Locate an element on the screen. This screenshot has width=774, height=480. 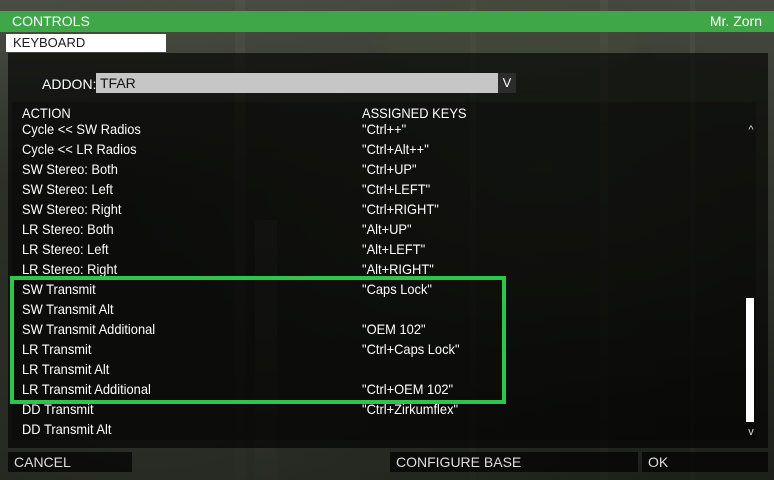
keybinding-action: SW Transmit is located at coordinates (59, 289).